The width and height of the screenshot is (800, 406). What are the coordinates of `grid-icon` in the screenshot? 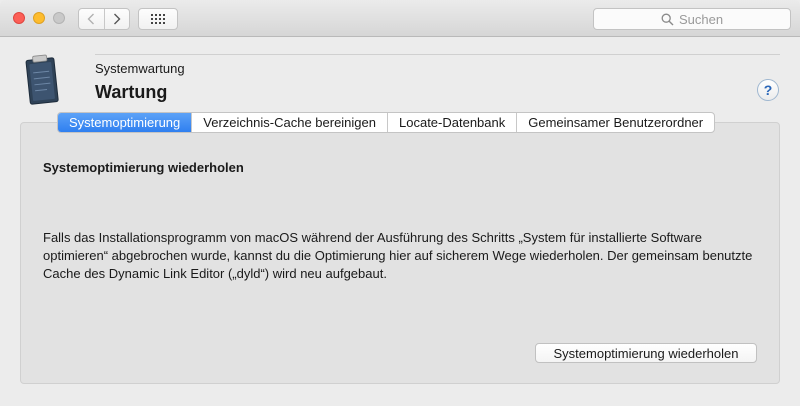 It's located at (158, 19).